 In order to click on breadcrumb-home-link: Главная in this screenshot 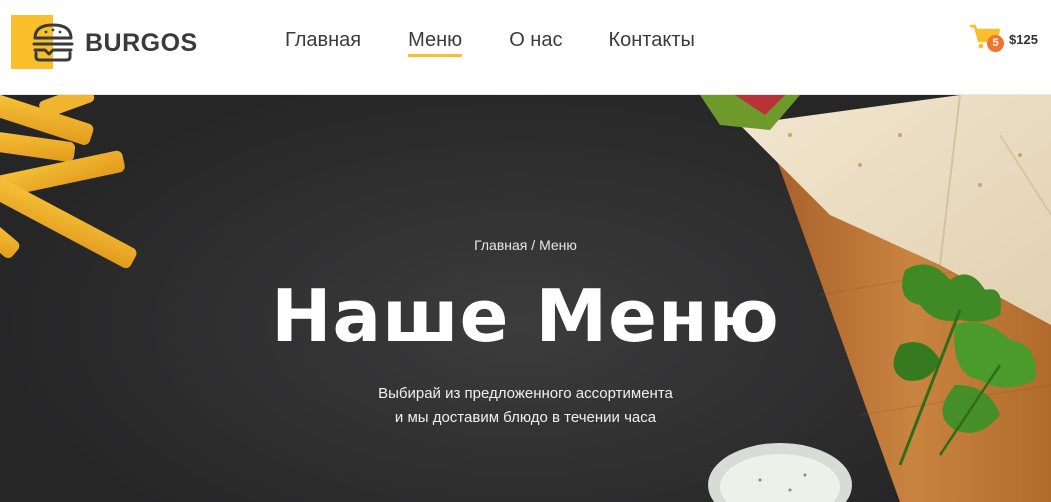, I will do `click(500, 245)`.